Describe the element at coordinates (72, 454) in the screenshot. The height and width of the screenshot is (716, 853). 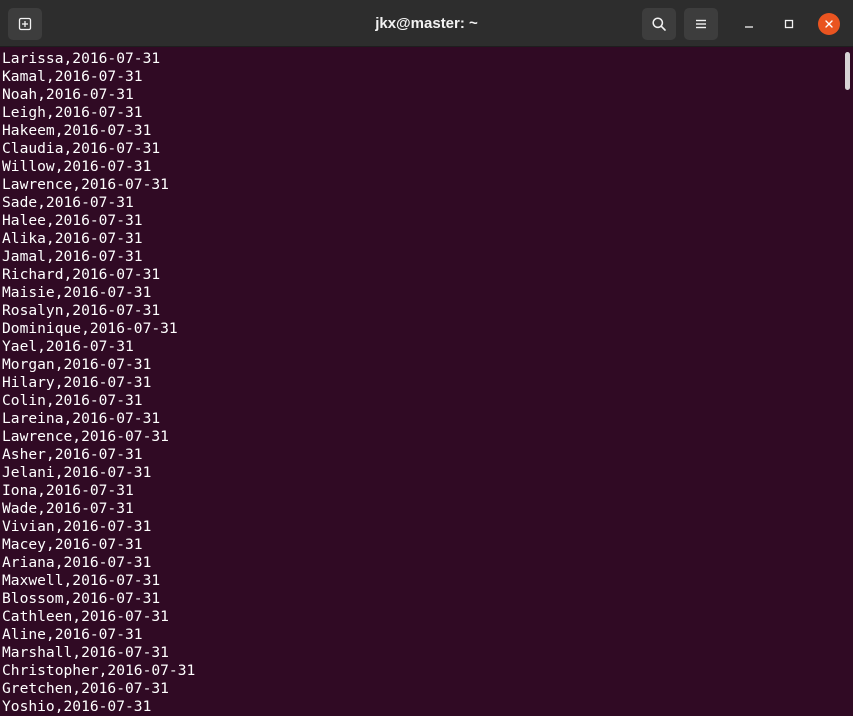
I see `terminal-line: Asher,2016-07-31` at that location.